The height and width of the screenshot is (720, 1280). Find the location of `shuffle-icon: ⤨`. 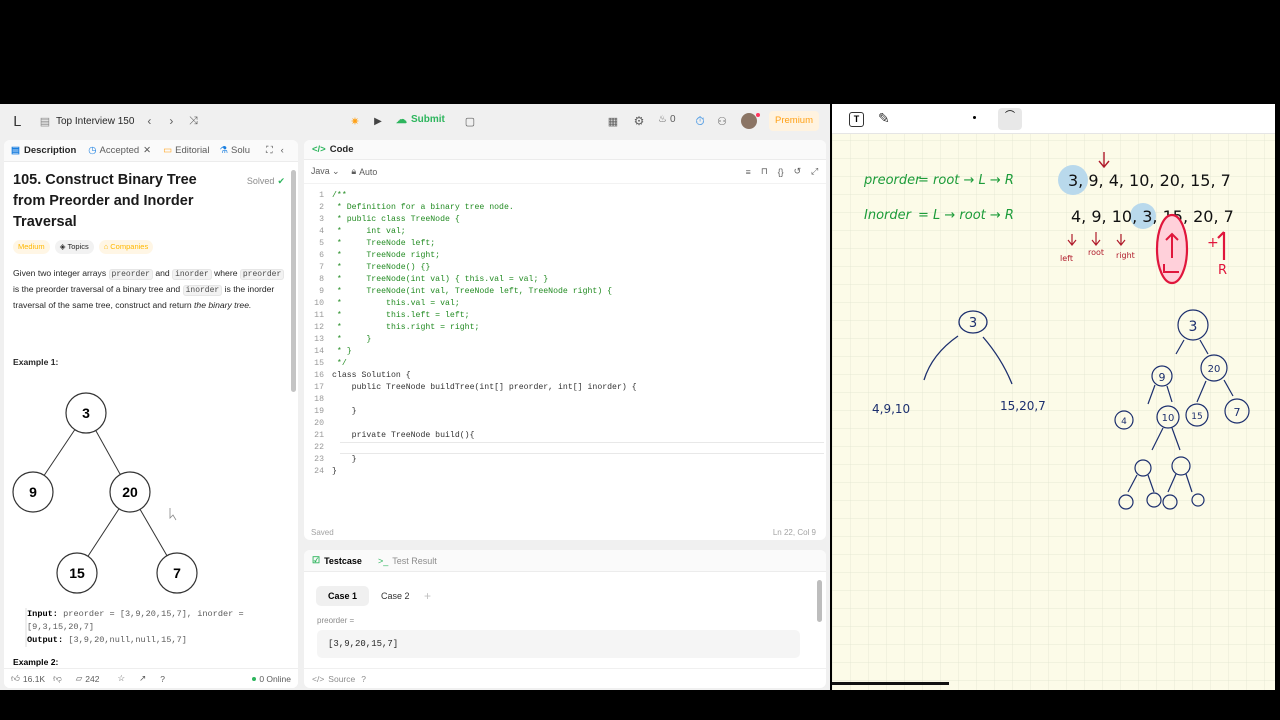

shuffle-icon: ⤨ is located at coordinates (193, 121).